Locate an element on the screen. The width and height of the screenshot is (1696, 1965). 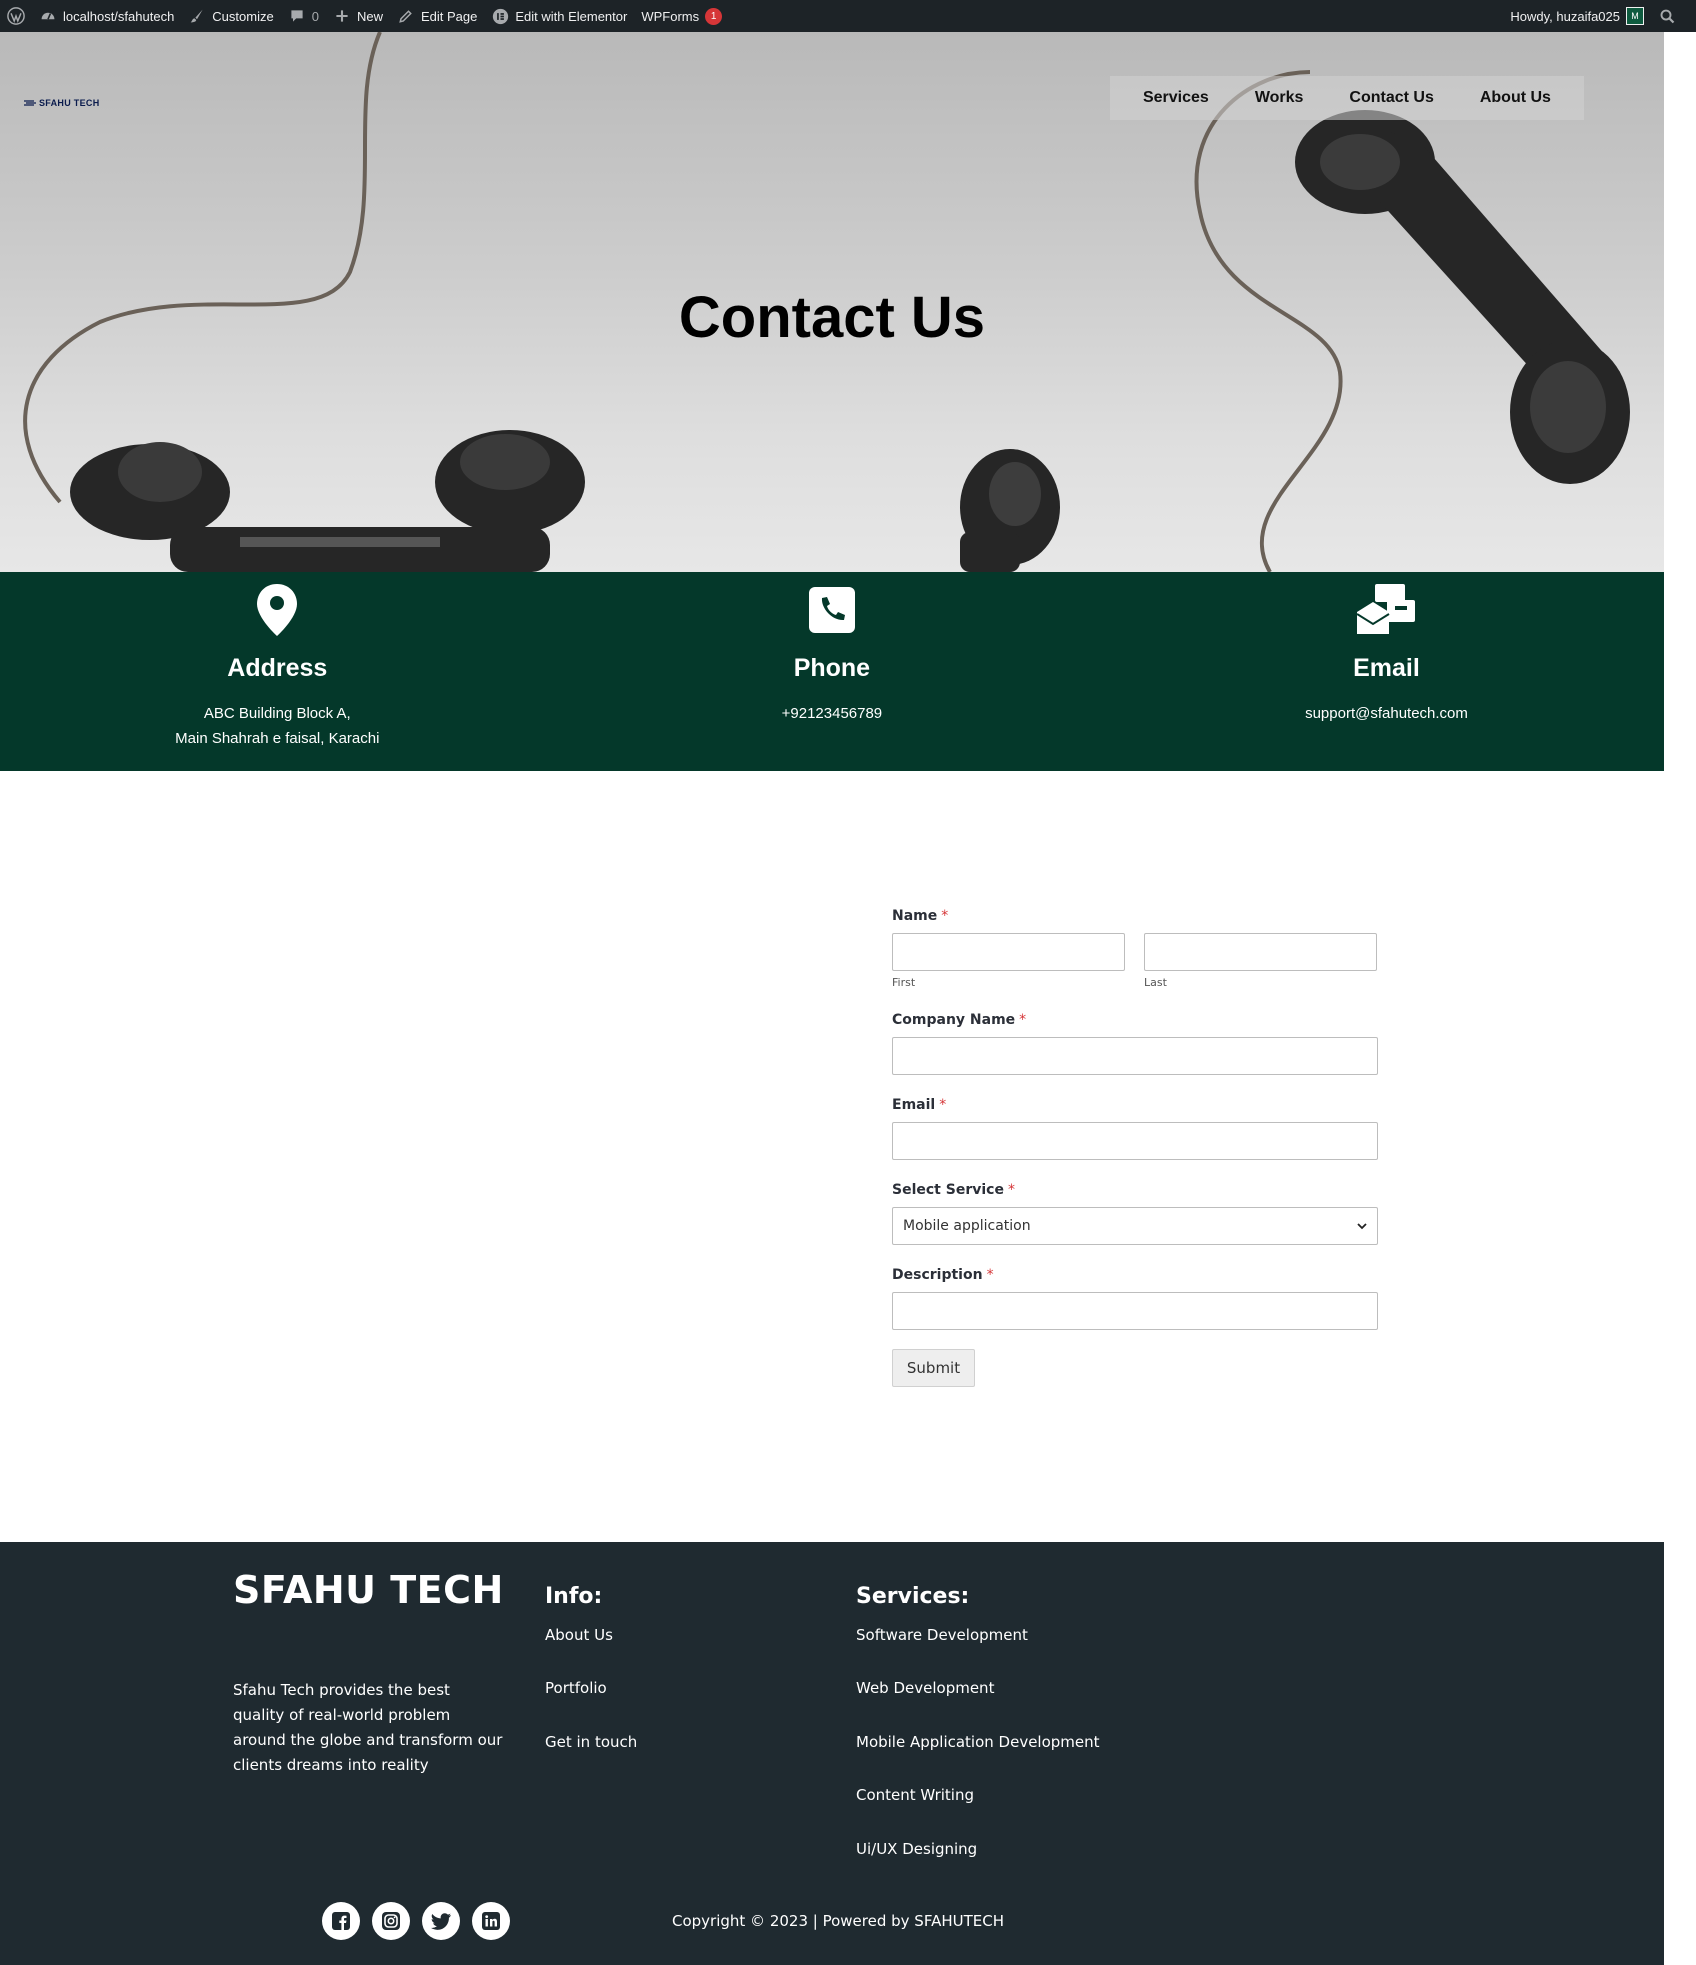
wordpress-logo-button is located at coordinates (16, 16).